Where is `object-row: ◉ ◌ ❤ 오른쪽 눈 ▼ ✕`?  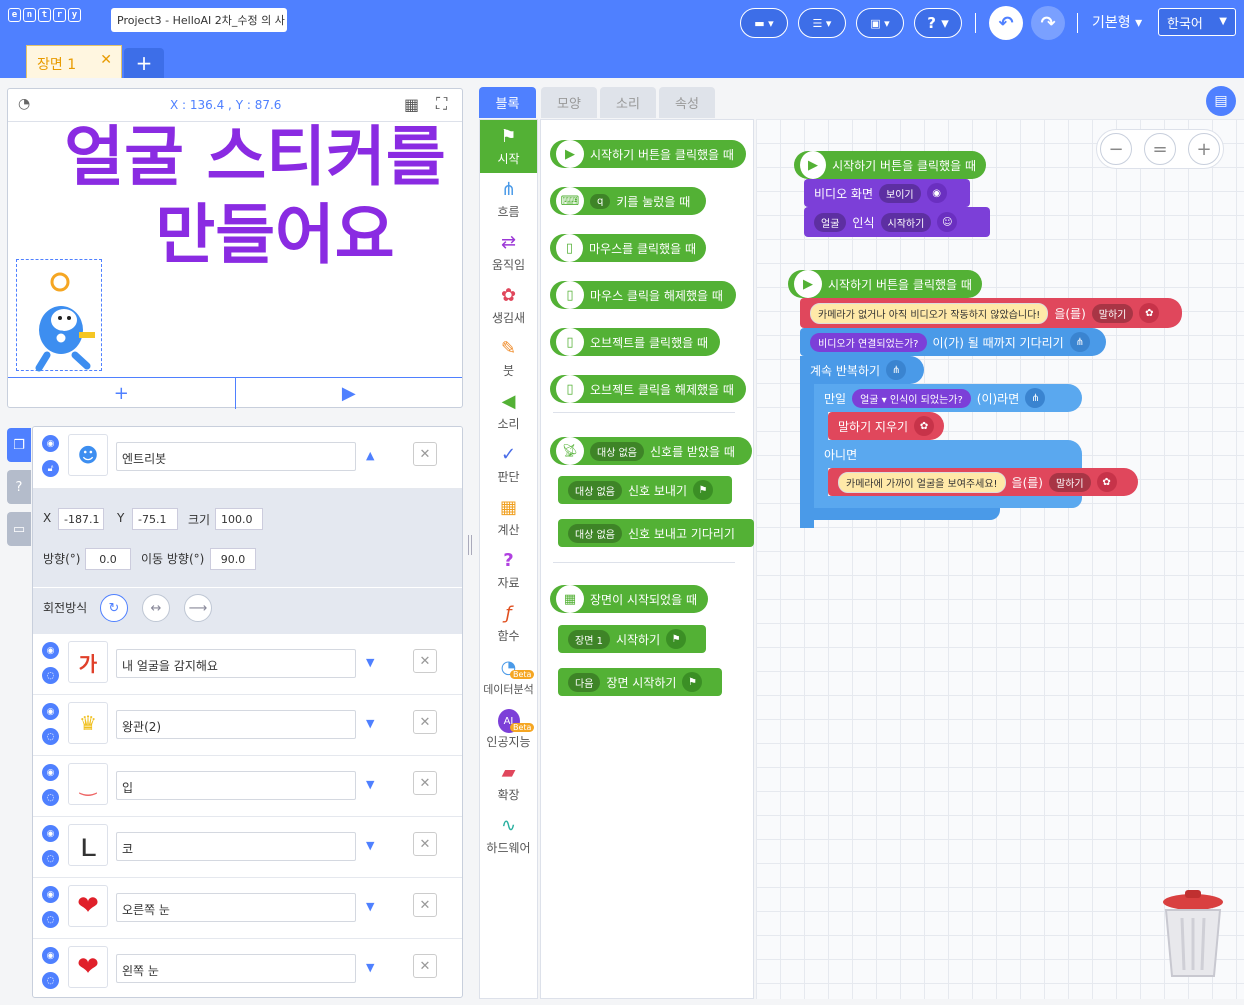 object-row: ◉ ◌ ❤ 오른쪽 눈 ▼ ✕ is located at coordinates (247, 908).